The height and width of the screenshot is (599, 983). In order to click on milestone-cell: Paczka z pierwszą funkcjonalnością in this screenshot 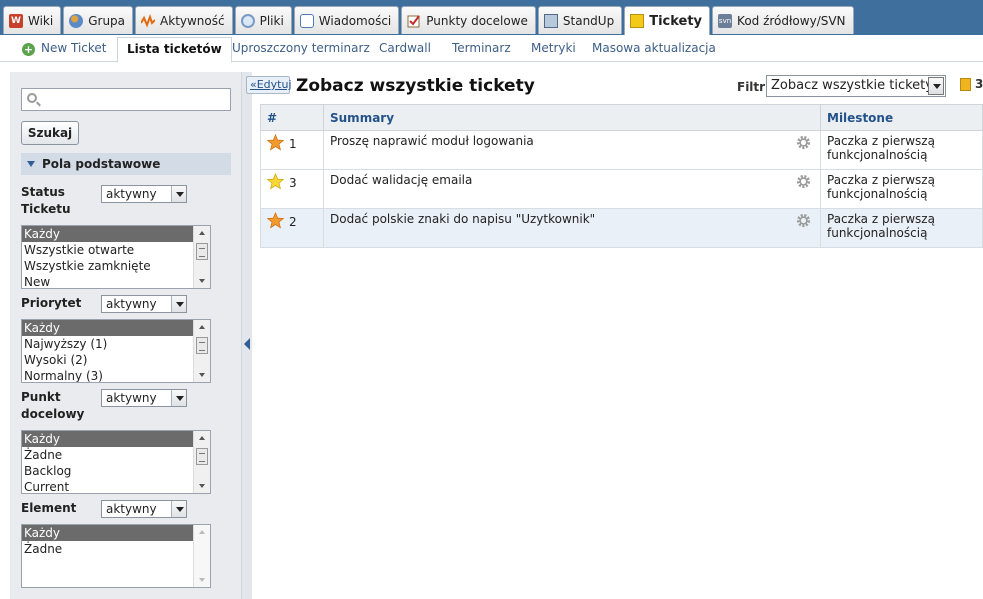, I will do `click(901, 150)`.